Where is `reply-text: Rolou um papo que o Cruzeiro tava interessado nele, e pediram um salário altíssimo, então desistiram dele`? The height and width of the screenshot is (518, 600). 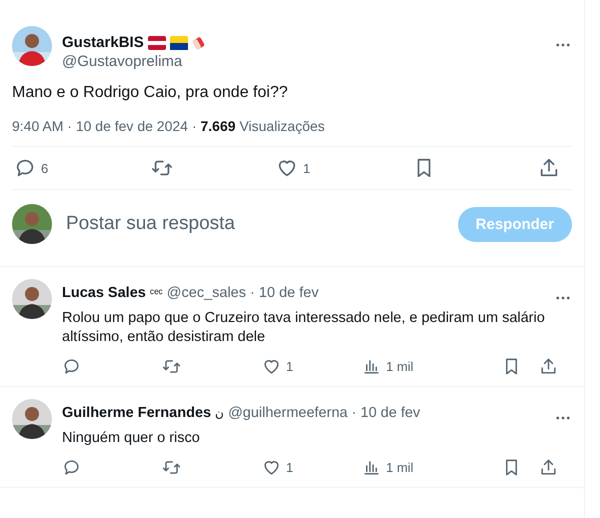 reply-text: Rolou um papo que o Cruzeiro tava interessado nele, e pediram um salário altíssimo, então desistiram dele is located at coordinates (304, 328).